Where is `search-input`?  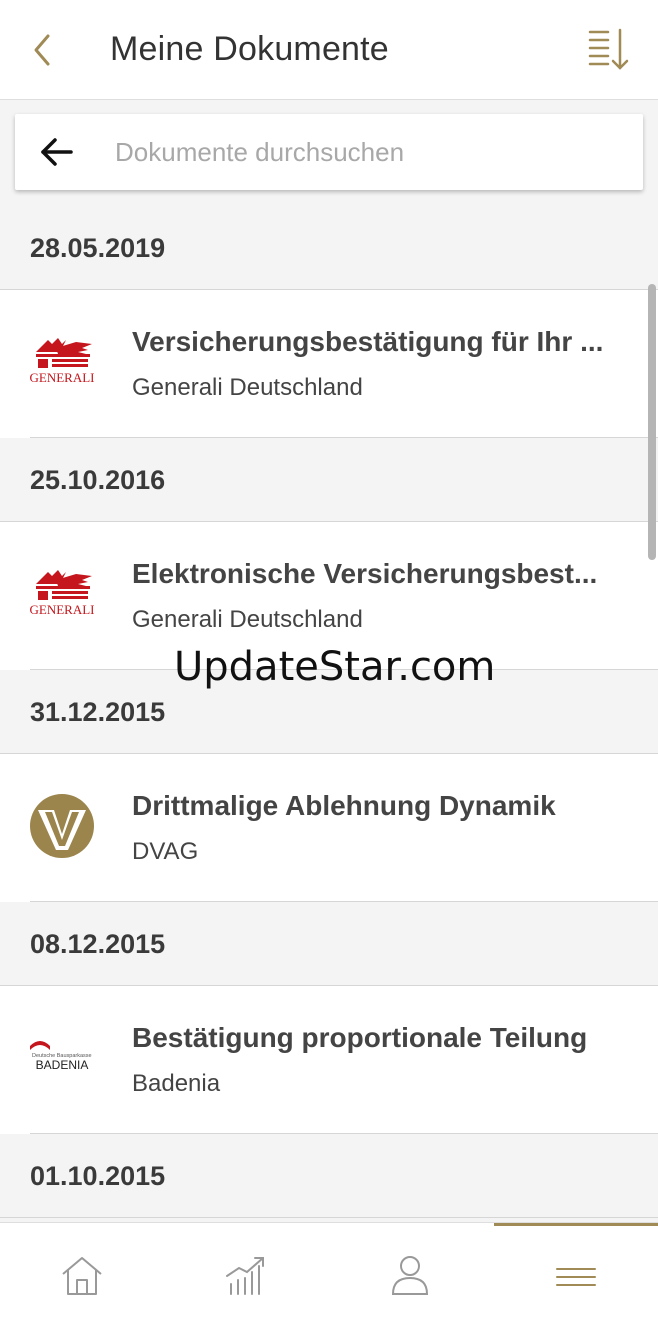
search-input is located at coordinates (370, 152).